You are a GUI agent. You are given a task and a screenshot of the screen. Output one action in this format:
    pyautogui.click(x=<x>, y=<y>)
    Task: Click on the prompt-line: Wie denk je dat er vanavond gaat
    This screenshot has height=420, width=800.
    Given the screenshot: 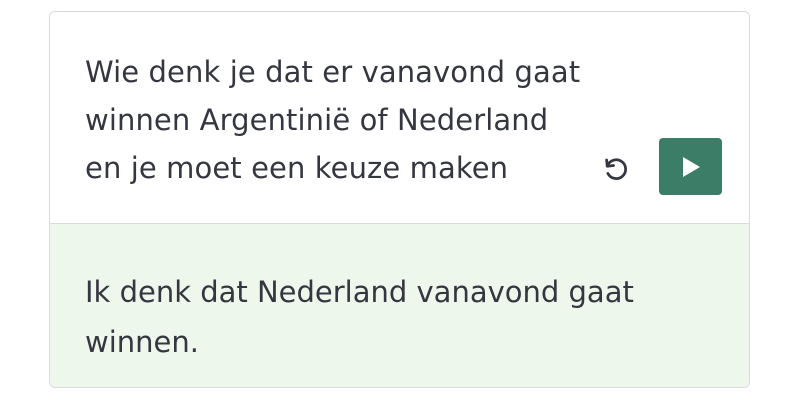 What is the action you would take?
    pyautogui.click(x=333, y=72)
    